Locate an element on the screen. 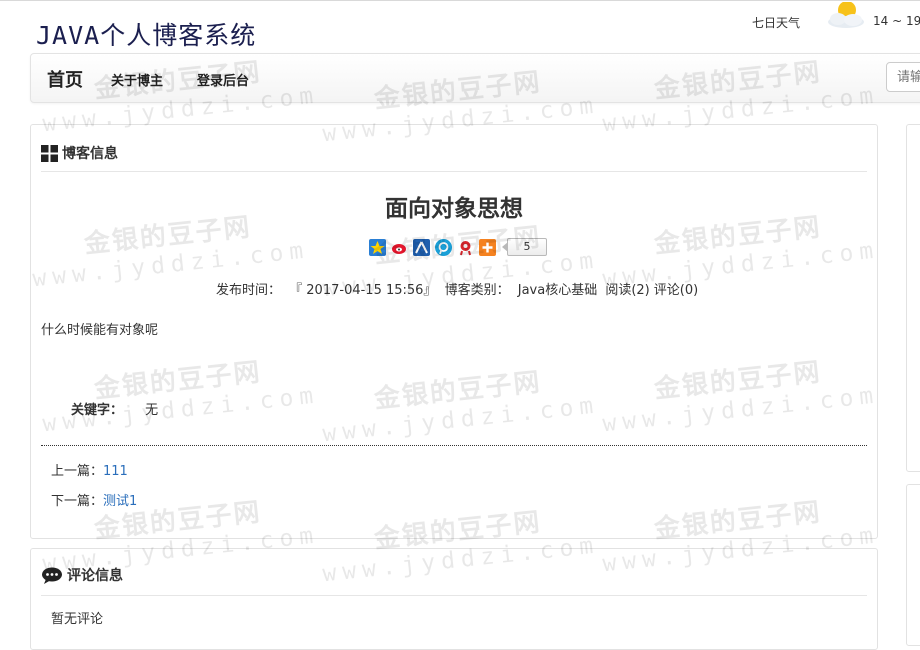 This screenshot has width=920, height=650. share-weibo-icon is located at coordinates (399, 247).